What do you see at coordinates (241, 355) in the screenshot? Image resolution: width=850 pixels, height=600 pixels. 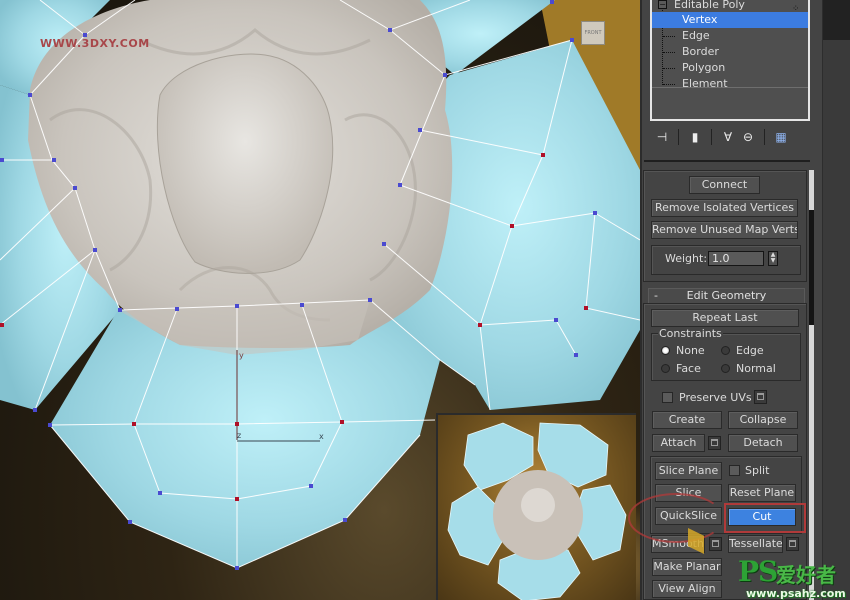 I see `gizmo-y-label: y` at bounding box center [241, 355].